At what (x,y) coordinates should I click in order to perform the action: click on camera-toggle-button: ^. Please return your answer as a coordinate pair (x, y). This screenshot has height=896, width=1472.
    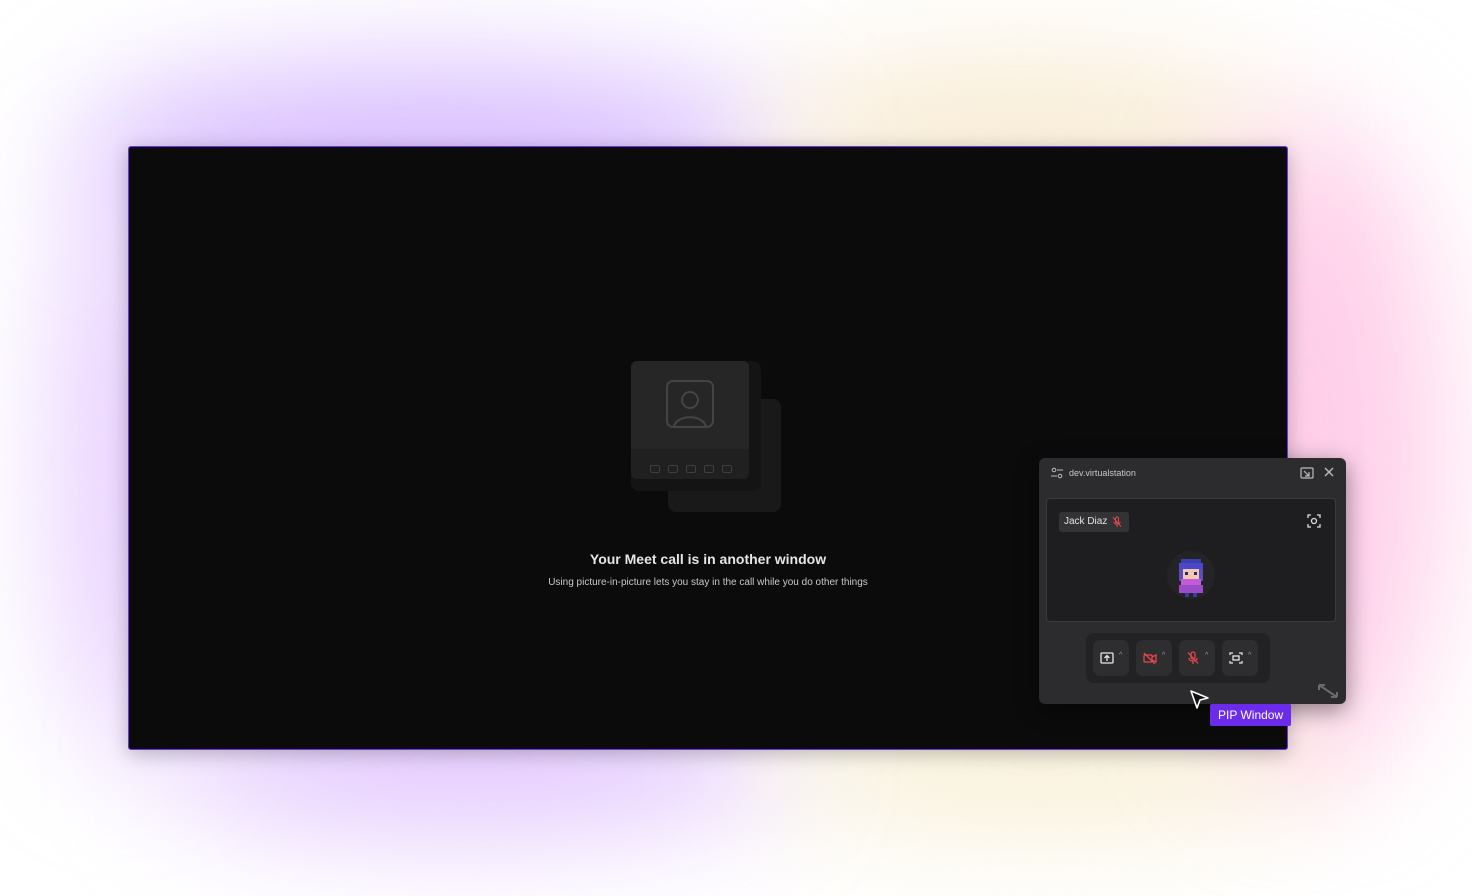
    Looking at the image, I should click on (1154, 658).